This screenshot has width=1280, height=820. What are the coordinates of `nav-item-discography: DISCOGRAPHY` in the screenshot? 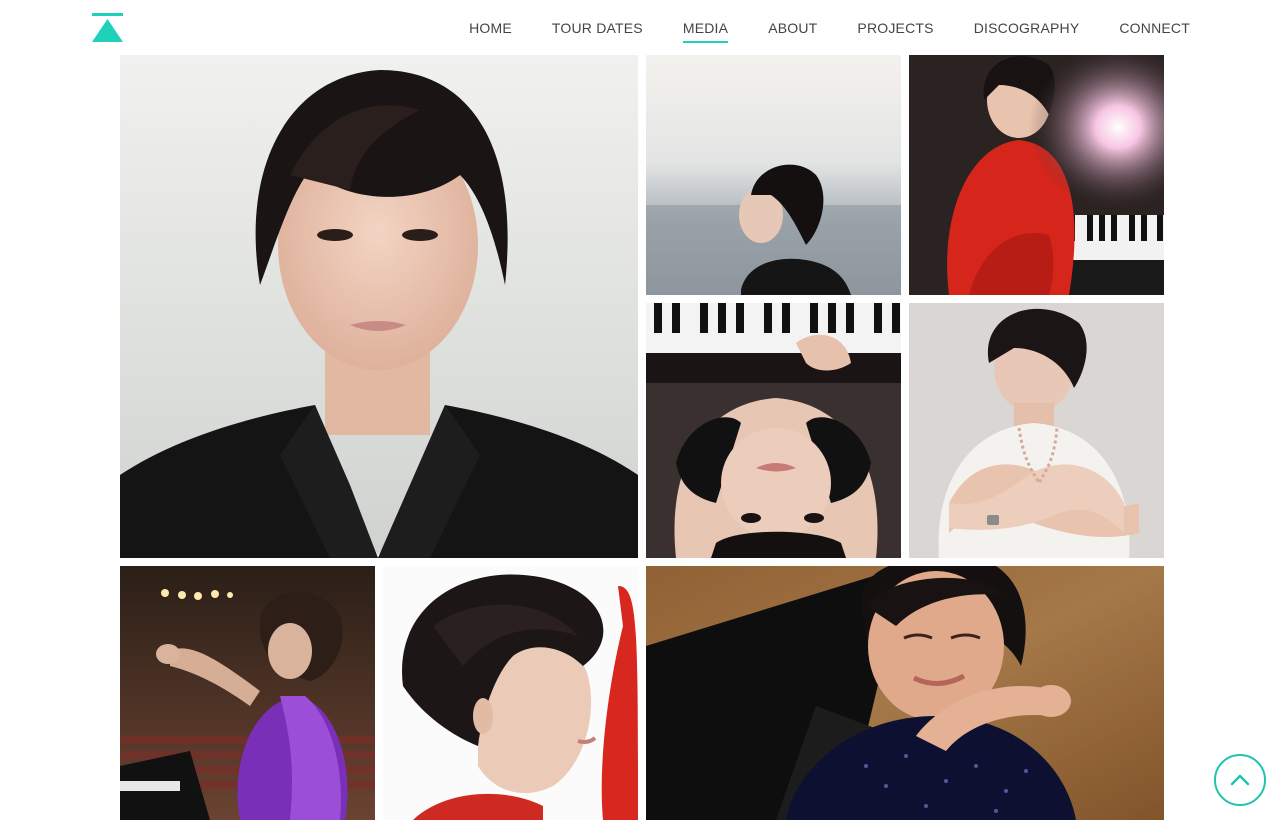 It's located at (1027, 28).